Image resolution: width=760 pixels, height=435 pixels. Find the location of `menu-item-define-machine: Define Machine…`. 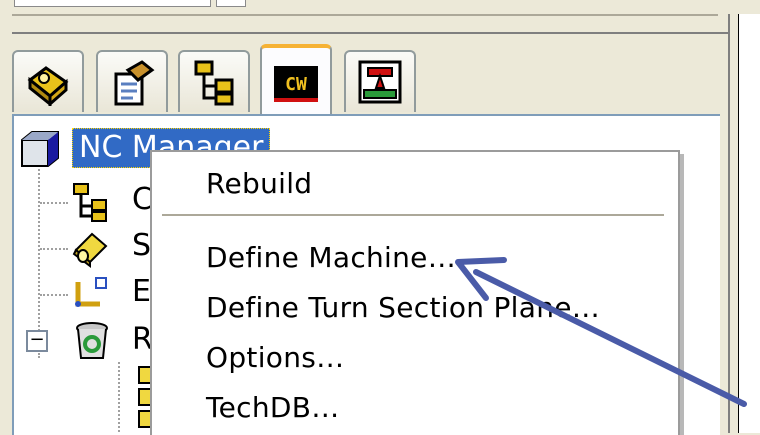

menu-item-define-machine: Define Machine… is located at coordinates (331, 258).